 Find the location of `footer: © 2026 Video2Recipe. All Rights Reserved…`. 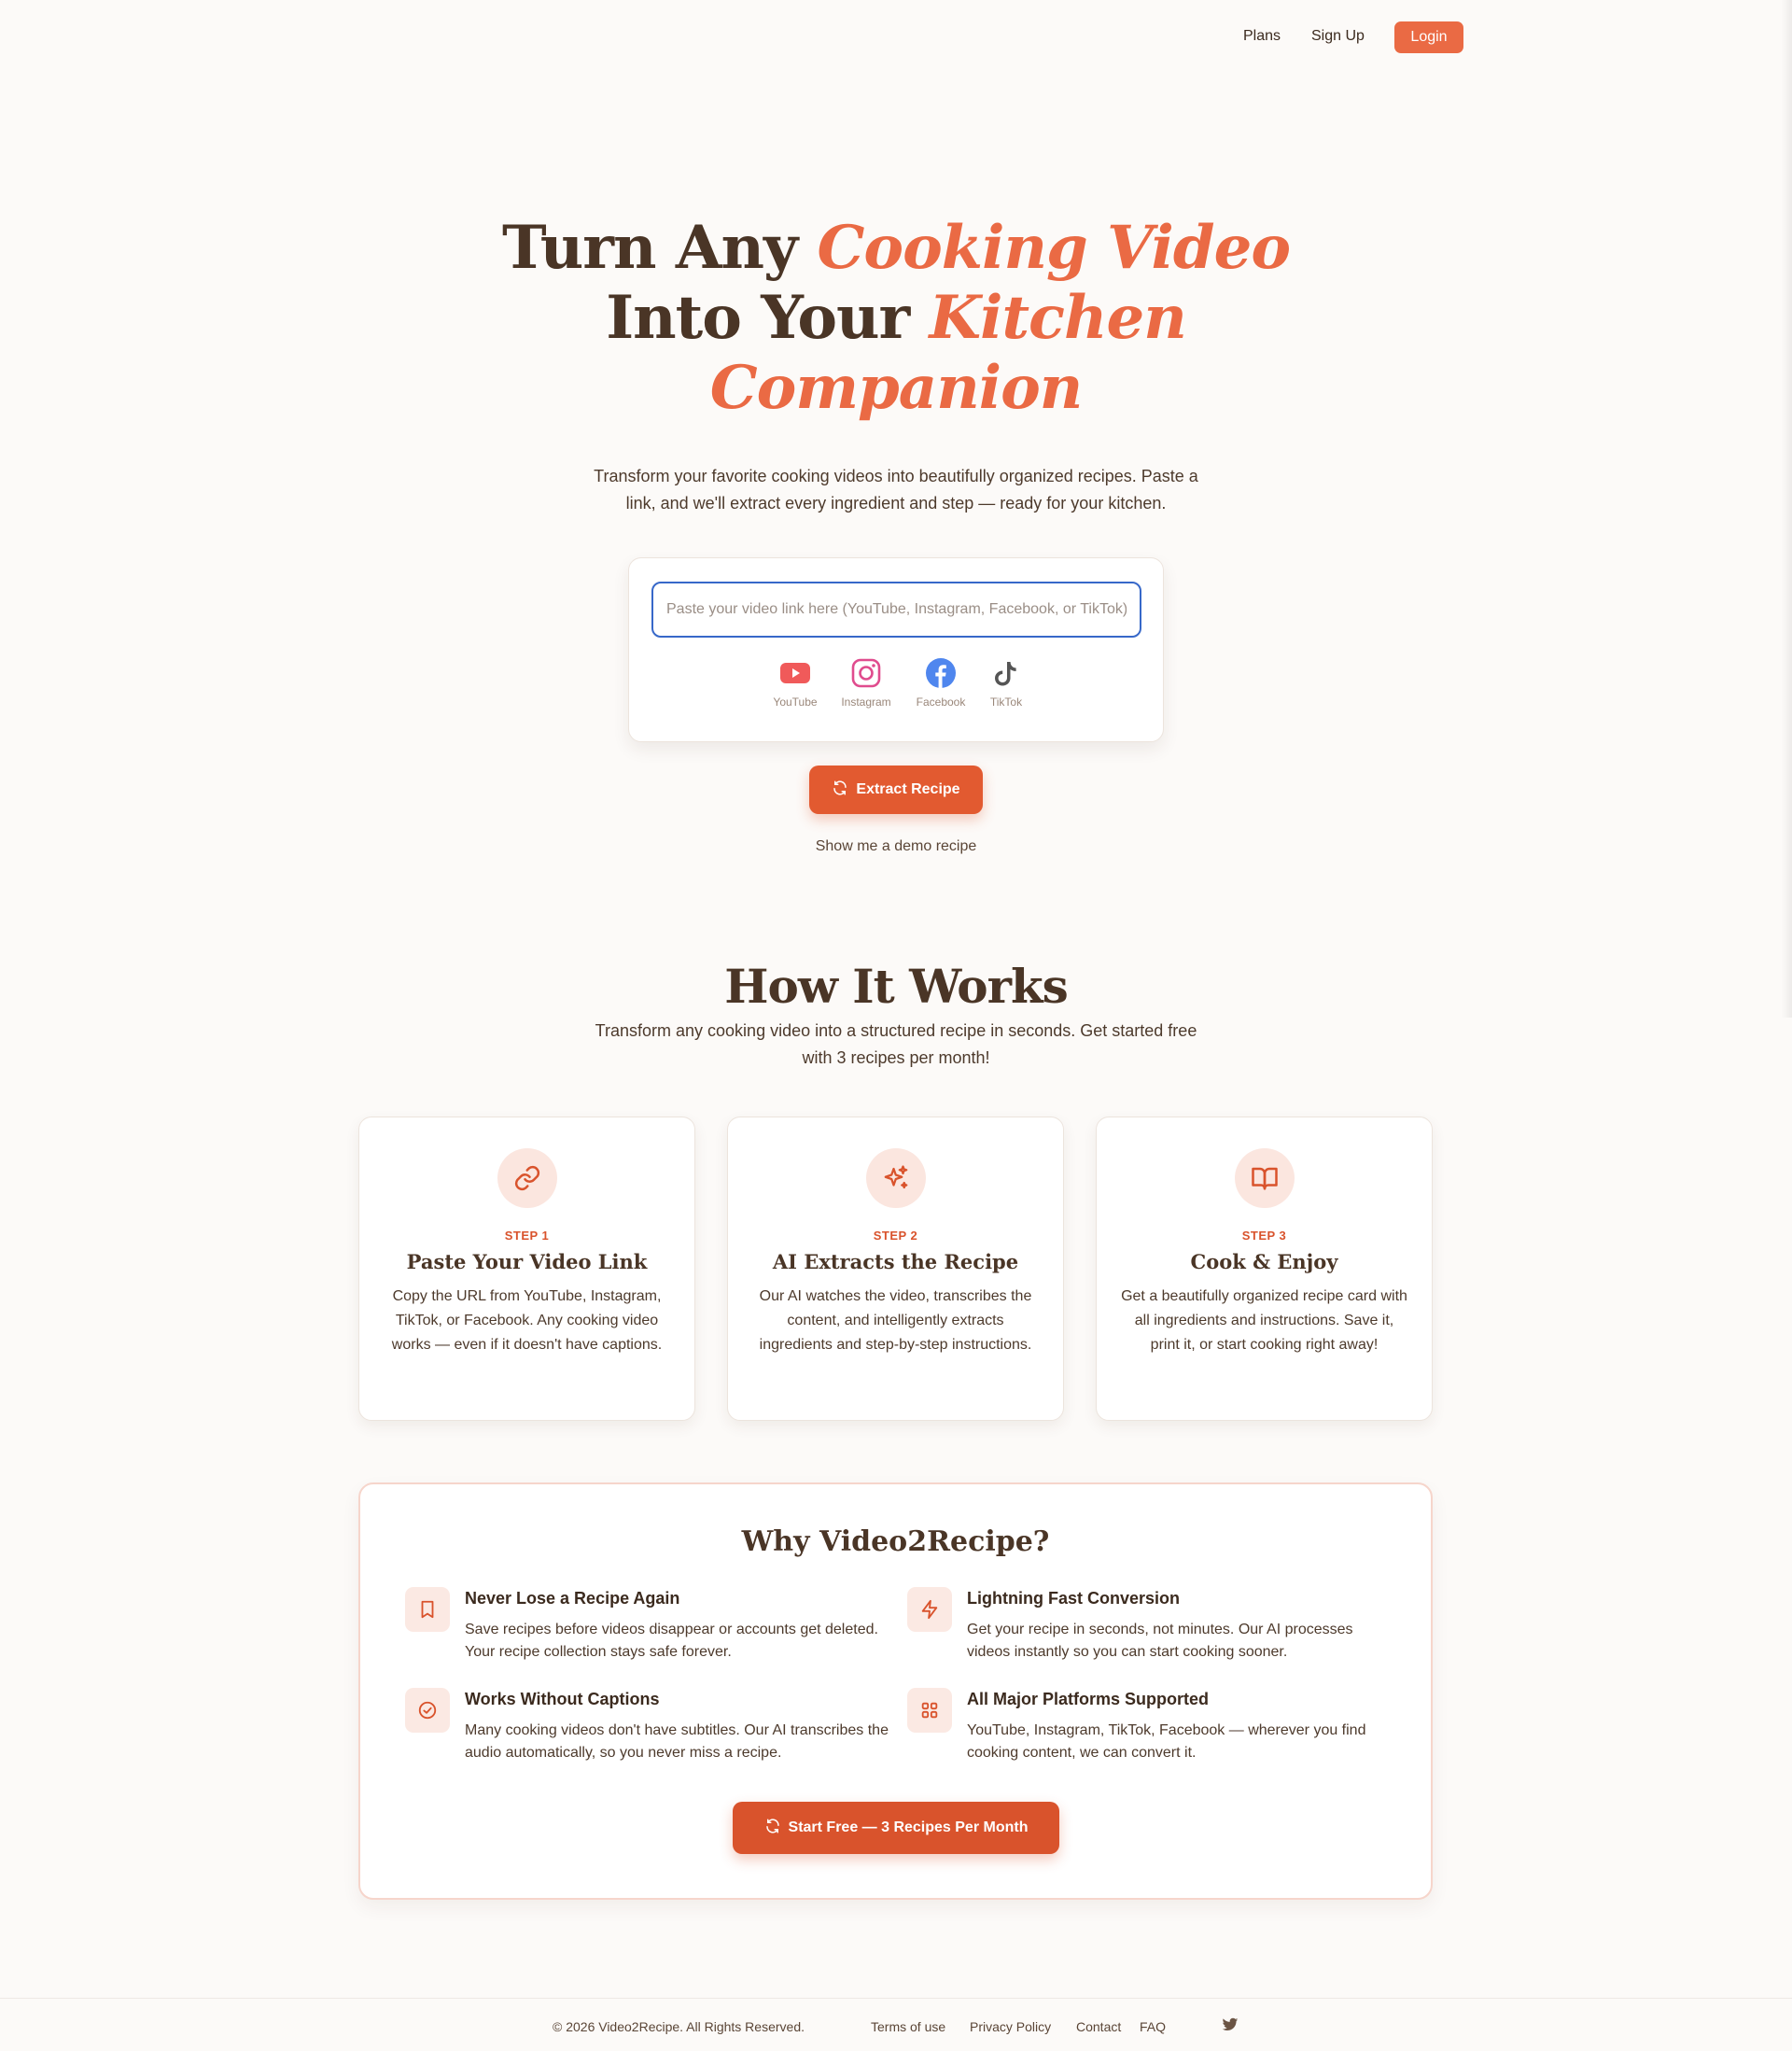

footer: © 2026 Video2Recipe. All Rights Reserved… is located at coordinates (896, 2024).